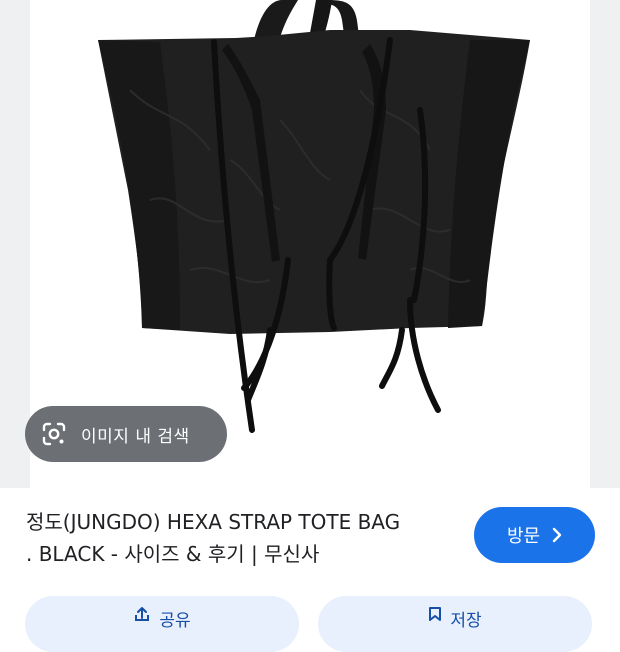 This screenshot has height=652, width=620. Describe the element at coordinates (557, 535) in the screenshot. I see `chevron-right-icon` at that location.